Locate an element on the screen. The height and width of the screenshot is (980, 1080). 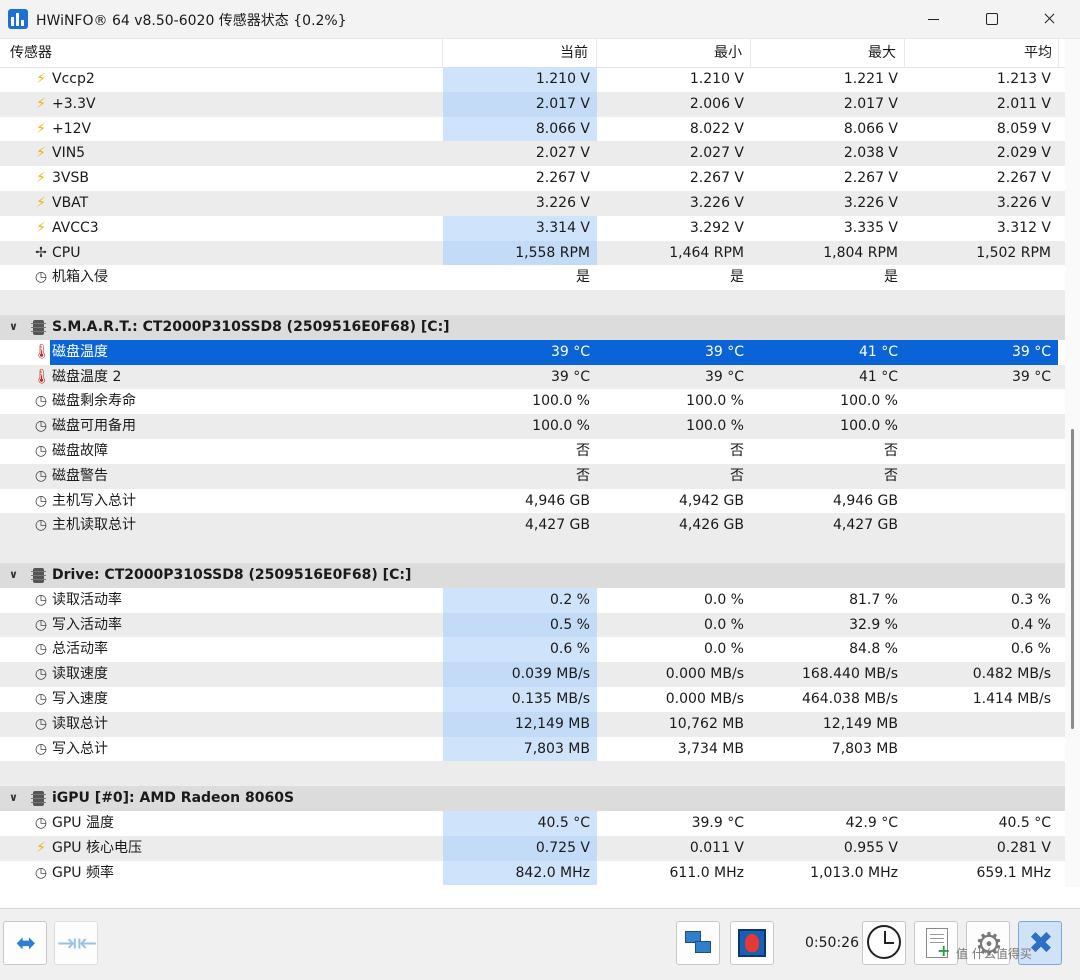
current-value: 3.314 V is located at coordinates (520, 228).